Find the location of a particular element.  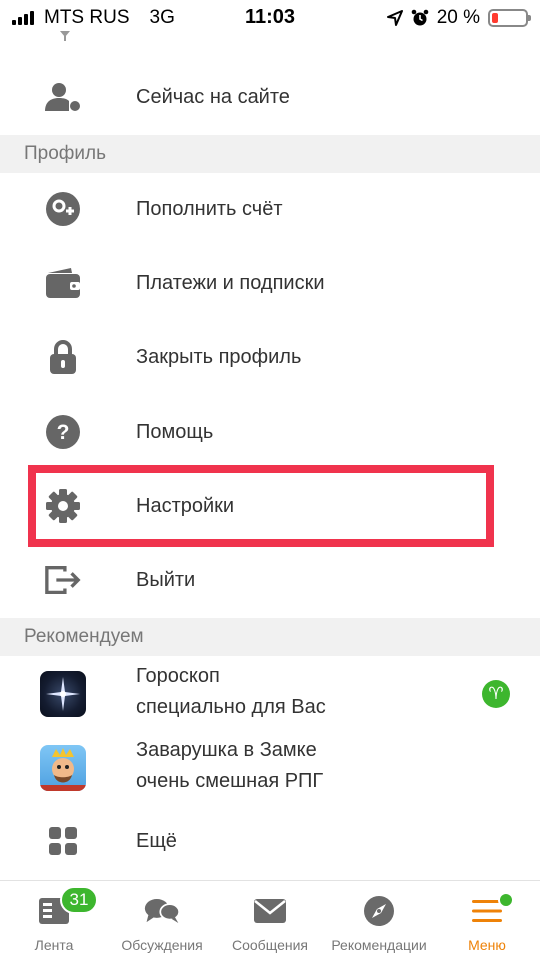

settings-highlight-frame is located at coordinates (261, 506).